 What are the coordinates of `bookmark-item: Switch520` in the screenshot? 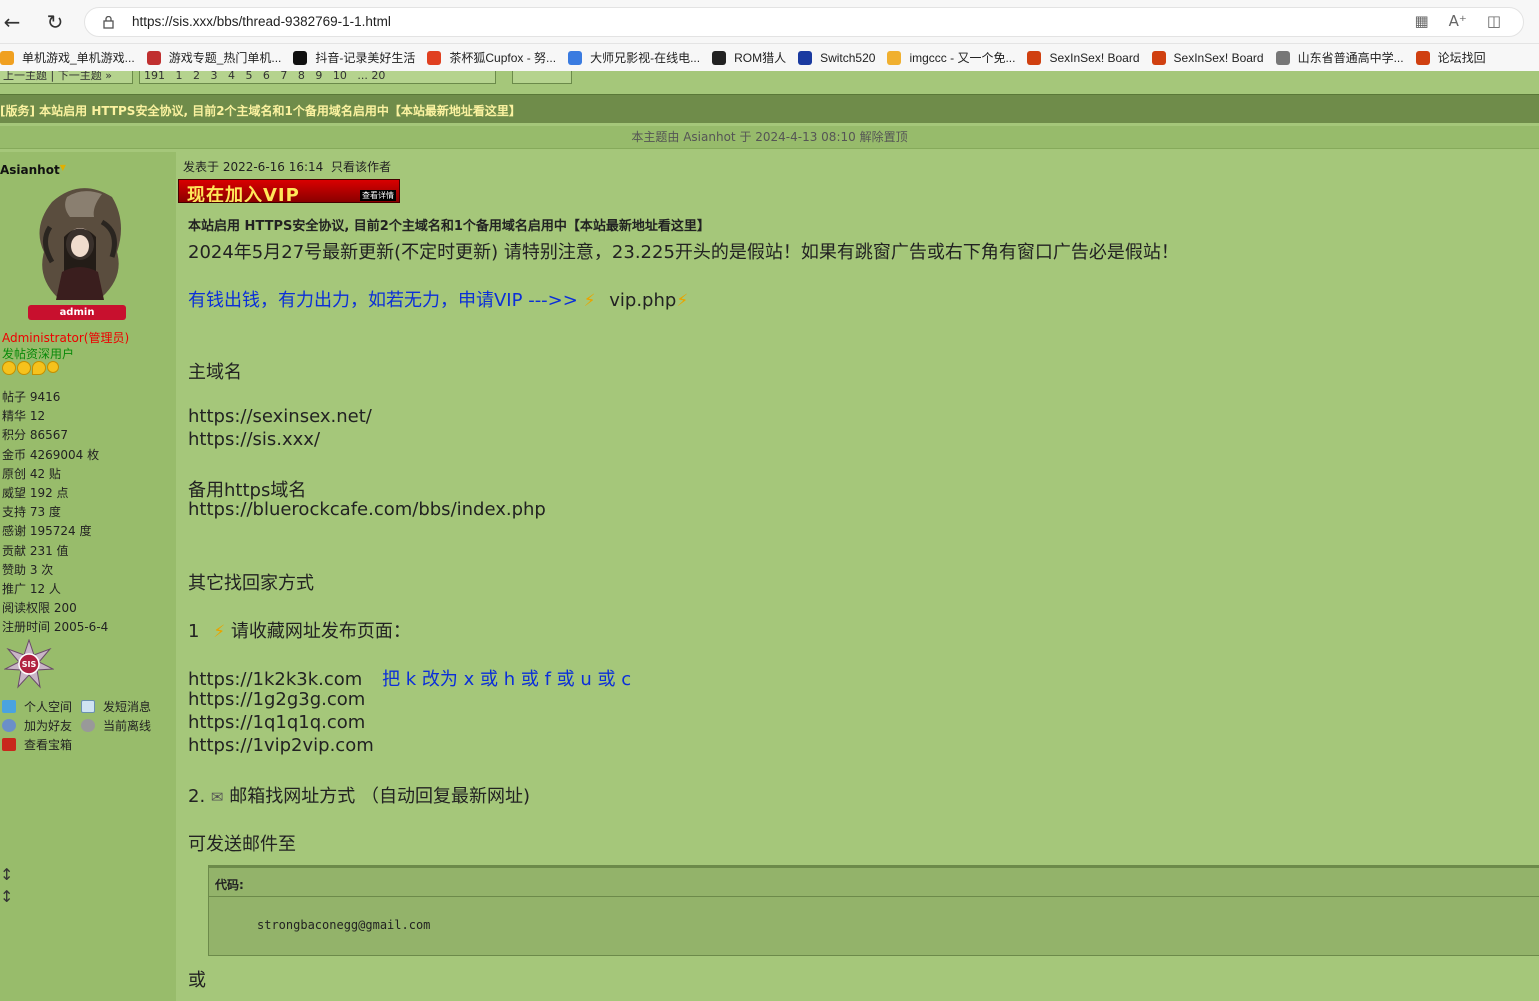 It's located at (836, 57).